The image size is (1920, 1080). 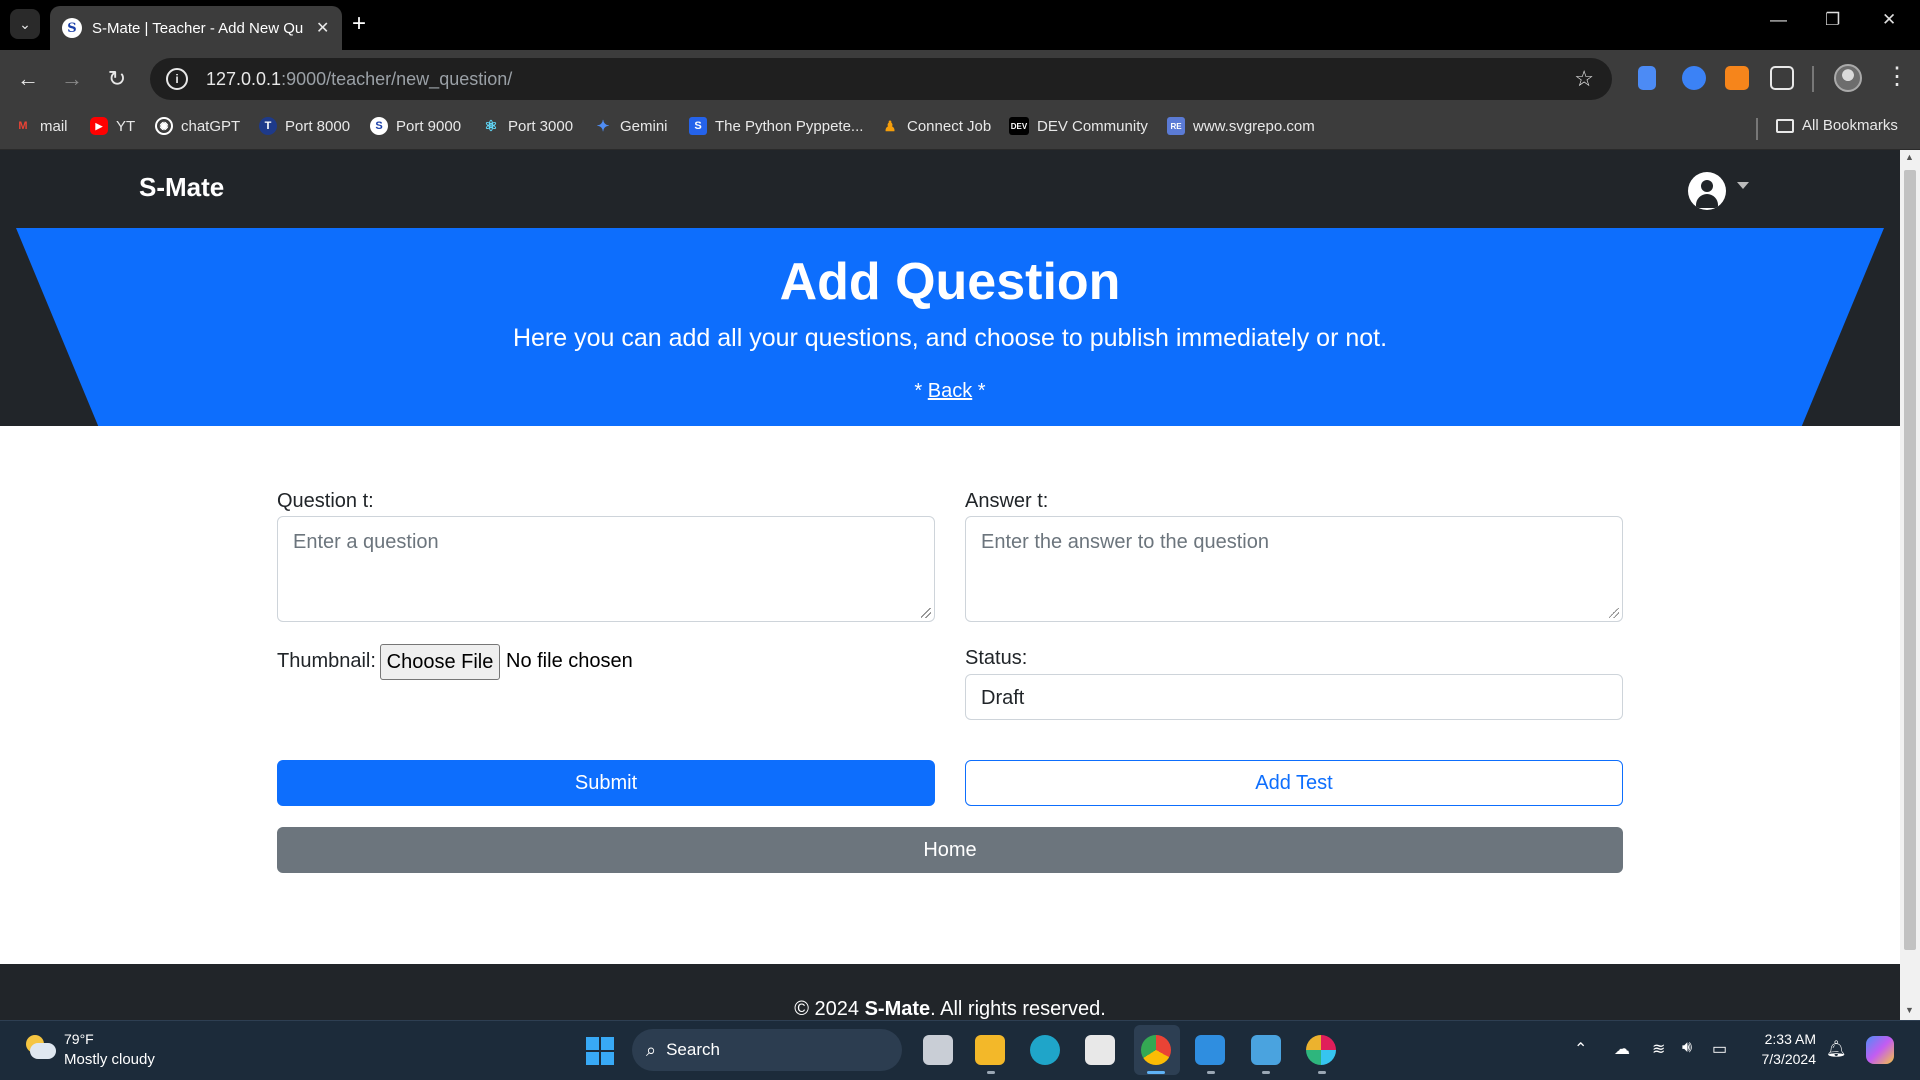 I want to click on bookmark-star-icon: ☆, so click(x=1584, y=79).